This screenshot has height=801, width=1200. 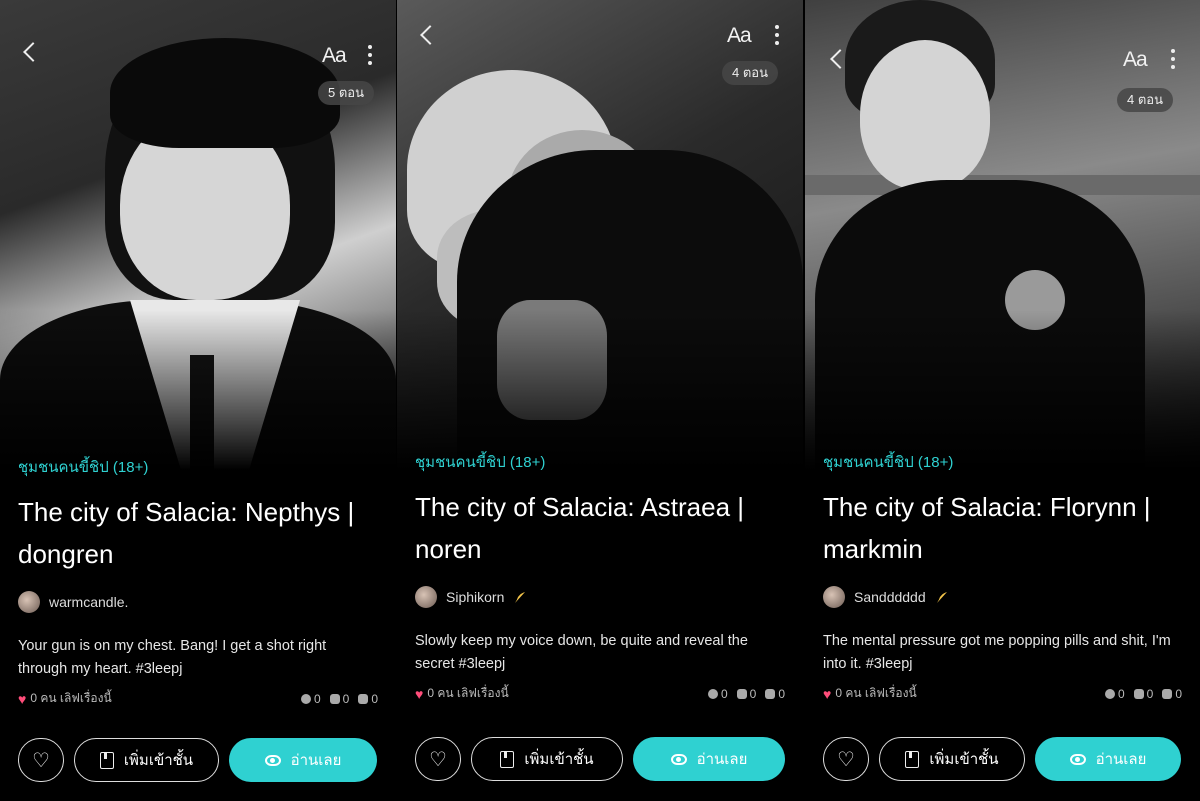 I want to click on author-name: warmcandle., so click(x=89, y=602).